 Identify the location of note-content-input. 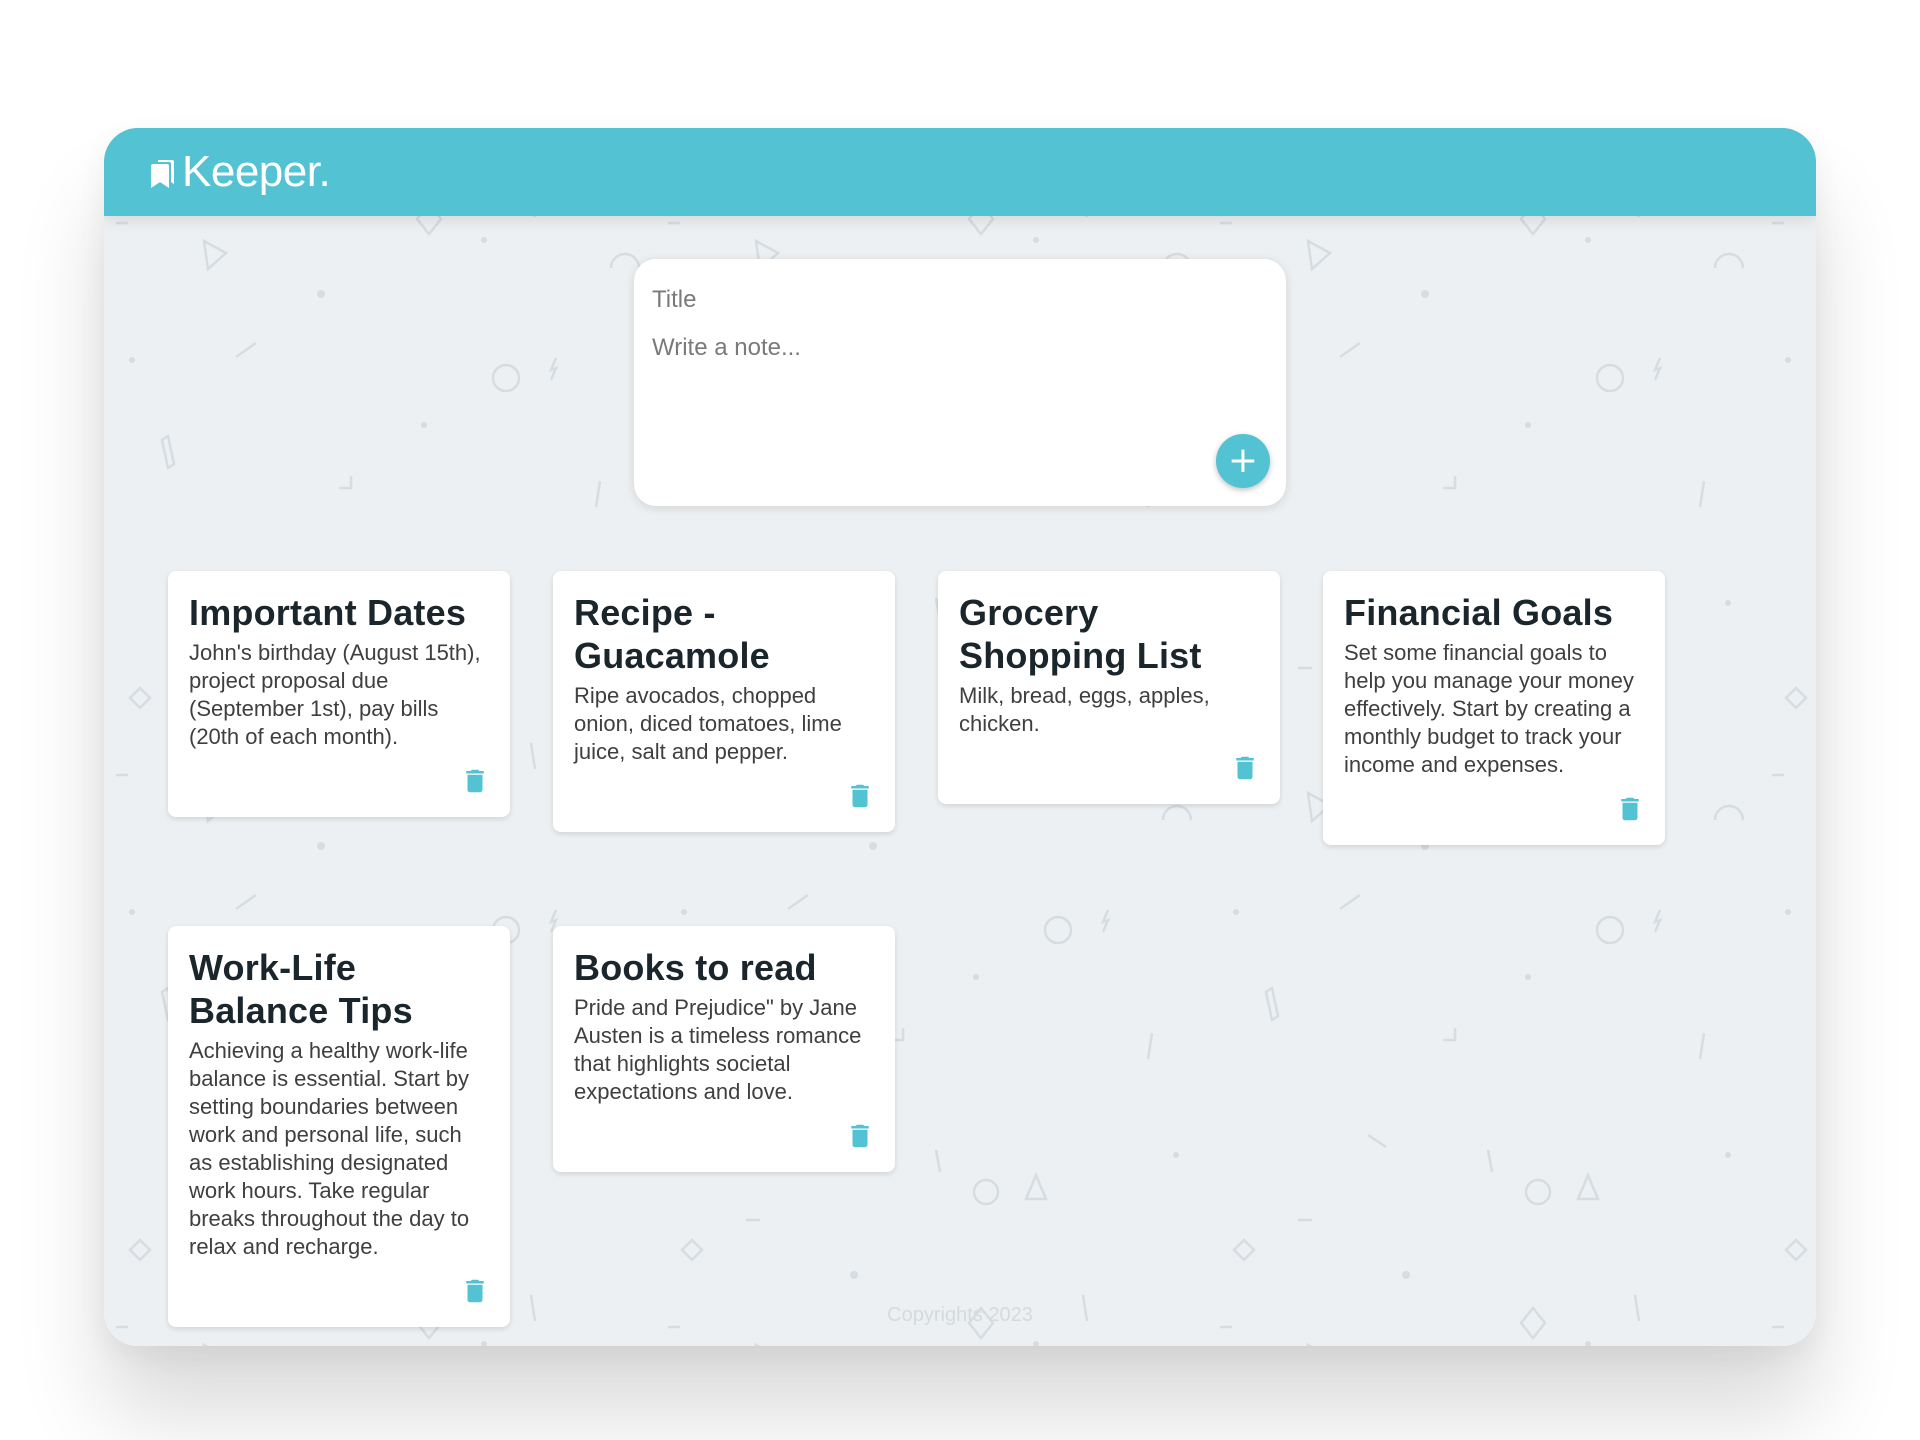
(952, 383).